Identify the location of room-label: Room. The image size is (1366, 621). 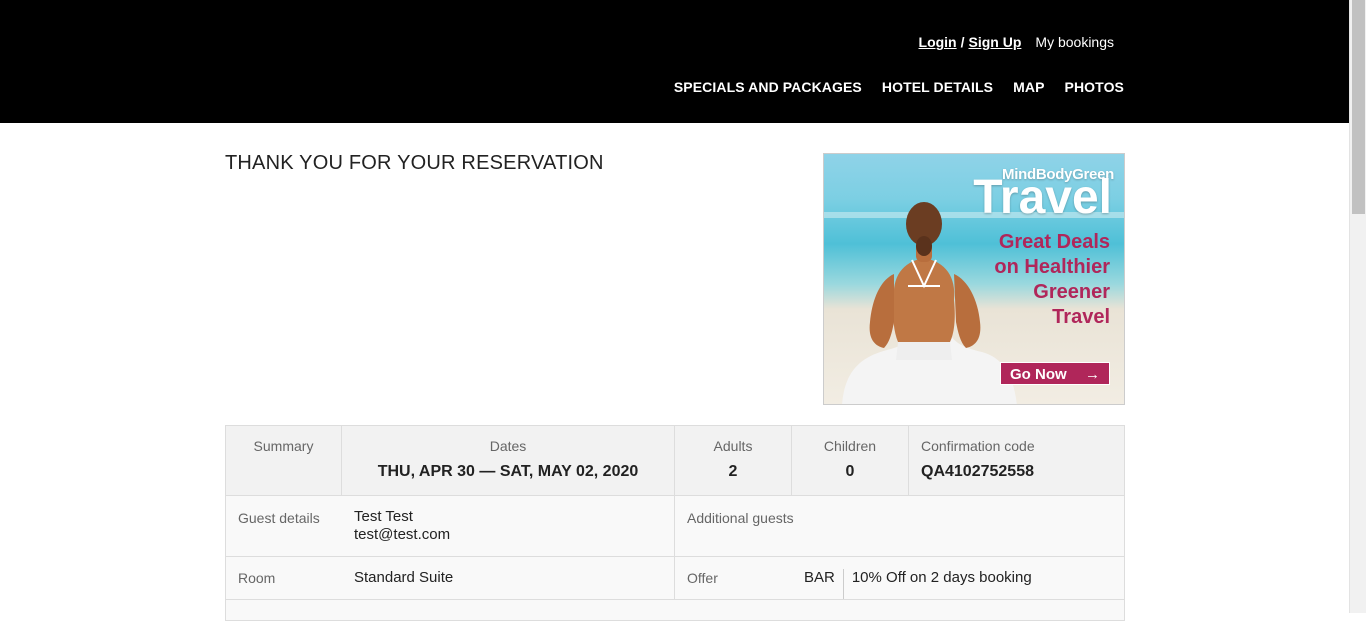
(257, 578).